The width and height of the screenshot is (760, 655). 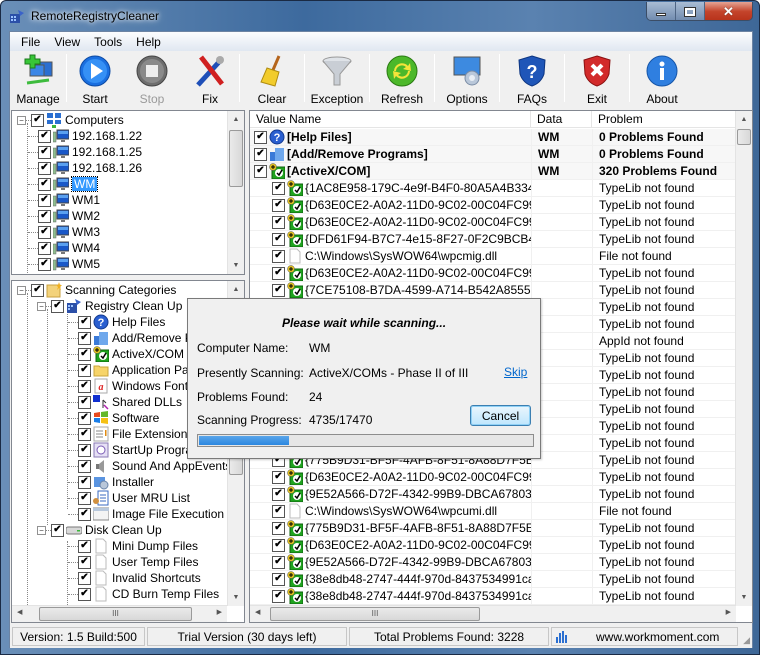 What do you see at coordinates (644, 636) in the screenshot?
I see `status-website: www.workmoment.com` at bounding box center [644, 636].